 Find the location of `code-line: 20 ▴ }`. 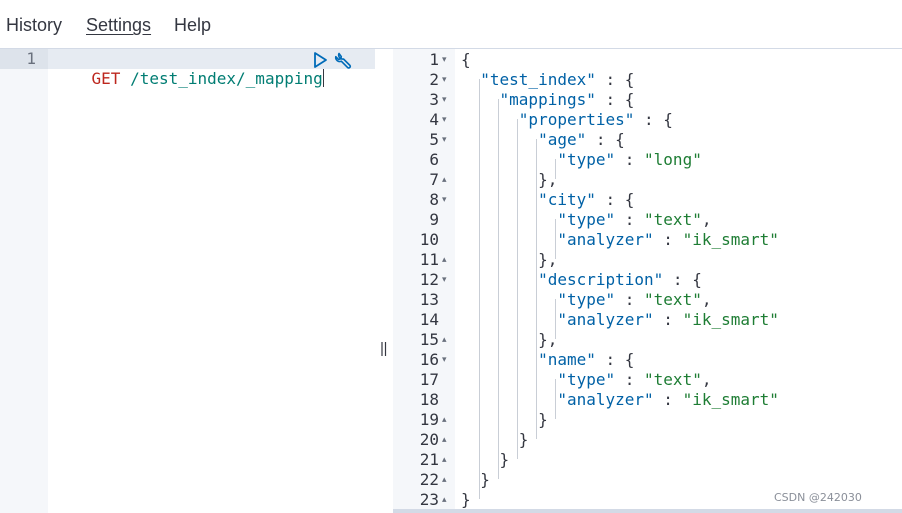

code-line: 20 ▴ } is located at coordinates (647, 440).